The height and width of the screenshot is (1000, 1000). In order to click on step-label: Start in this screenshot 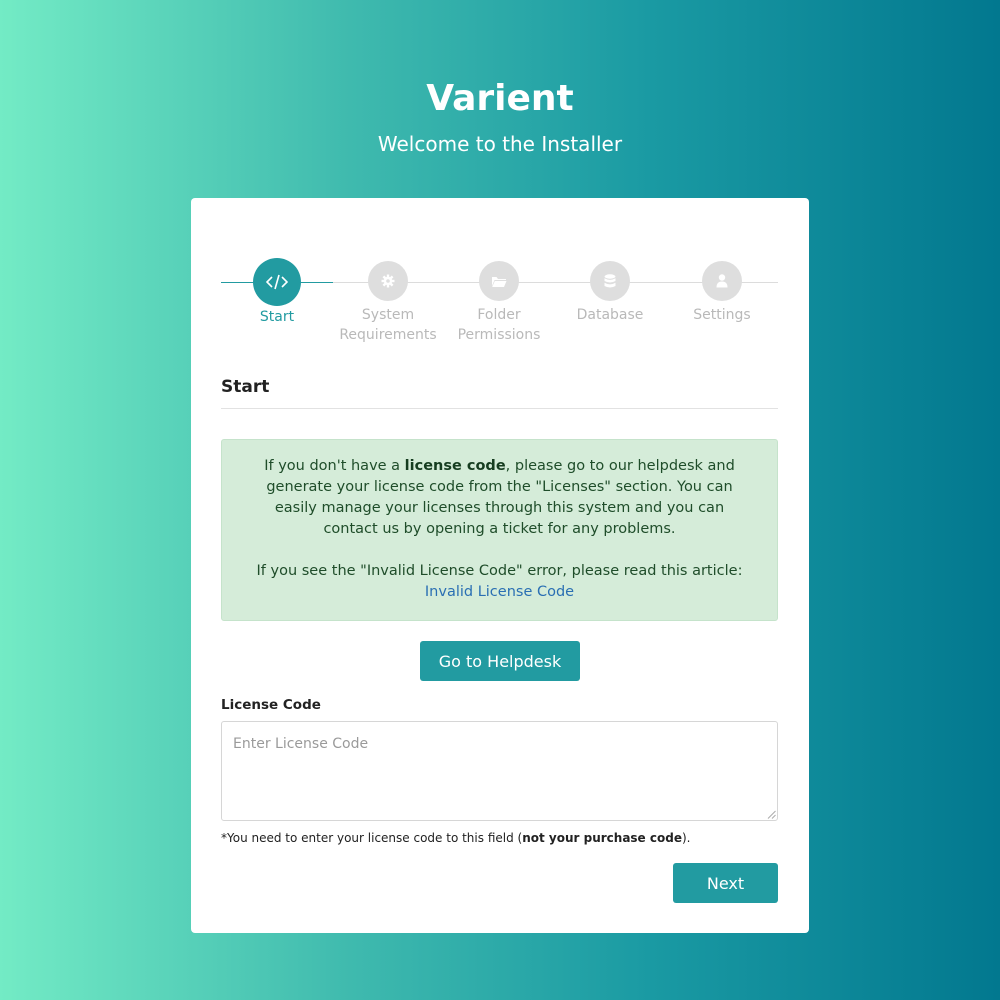, I will do `click(277, 317)`.